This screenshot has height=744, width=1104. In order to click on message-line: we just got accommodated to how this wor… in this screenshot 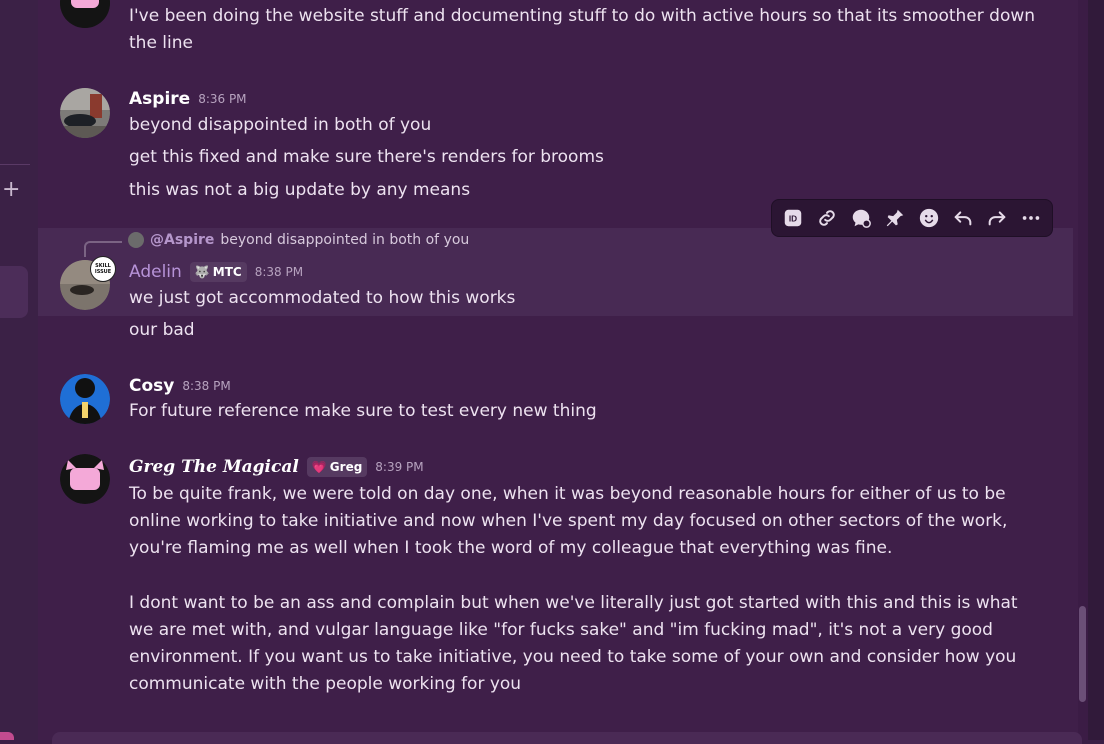, I will do `click(322, 298)`.